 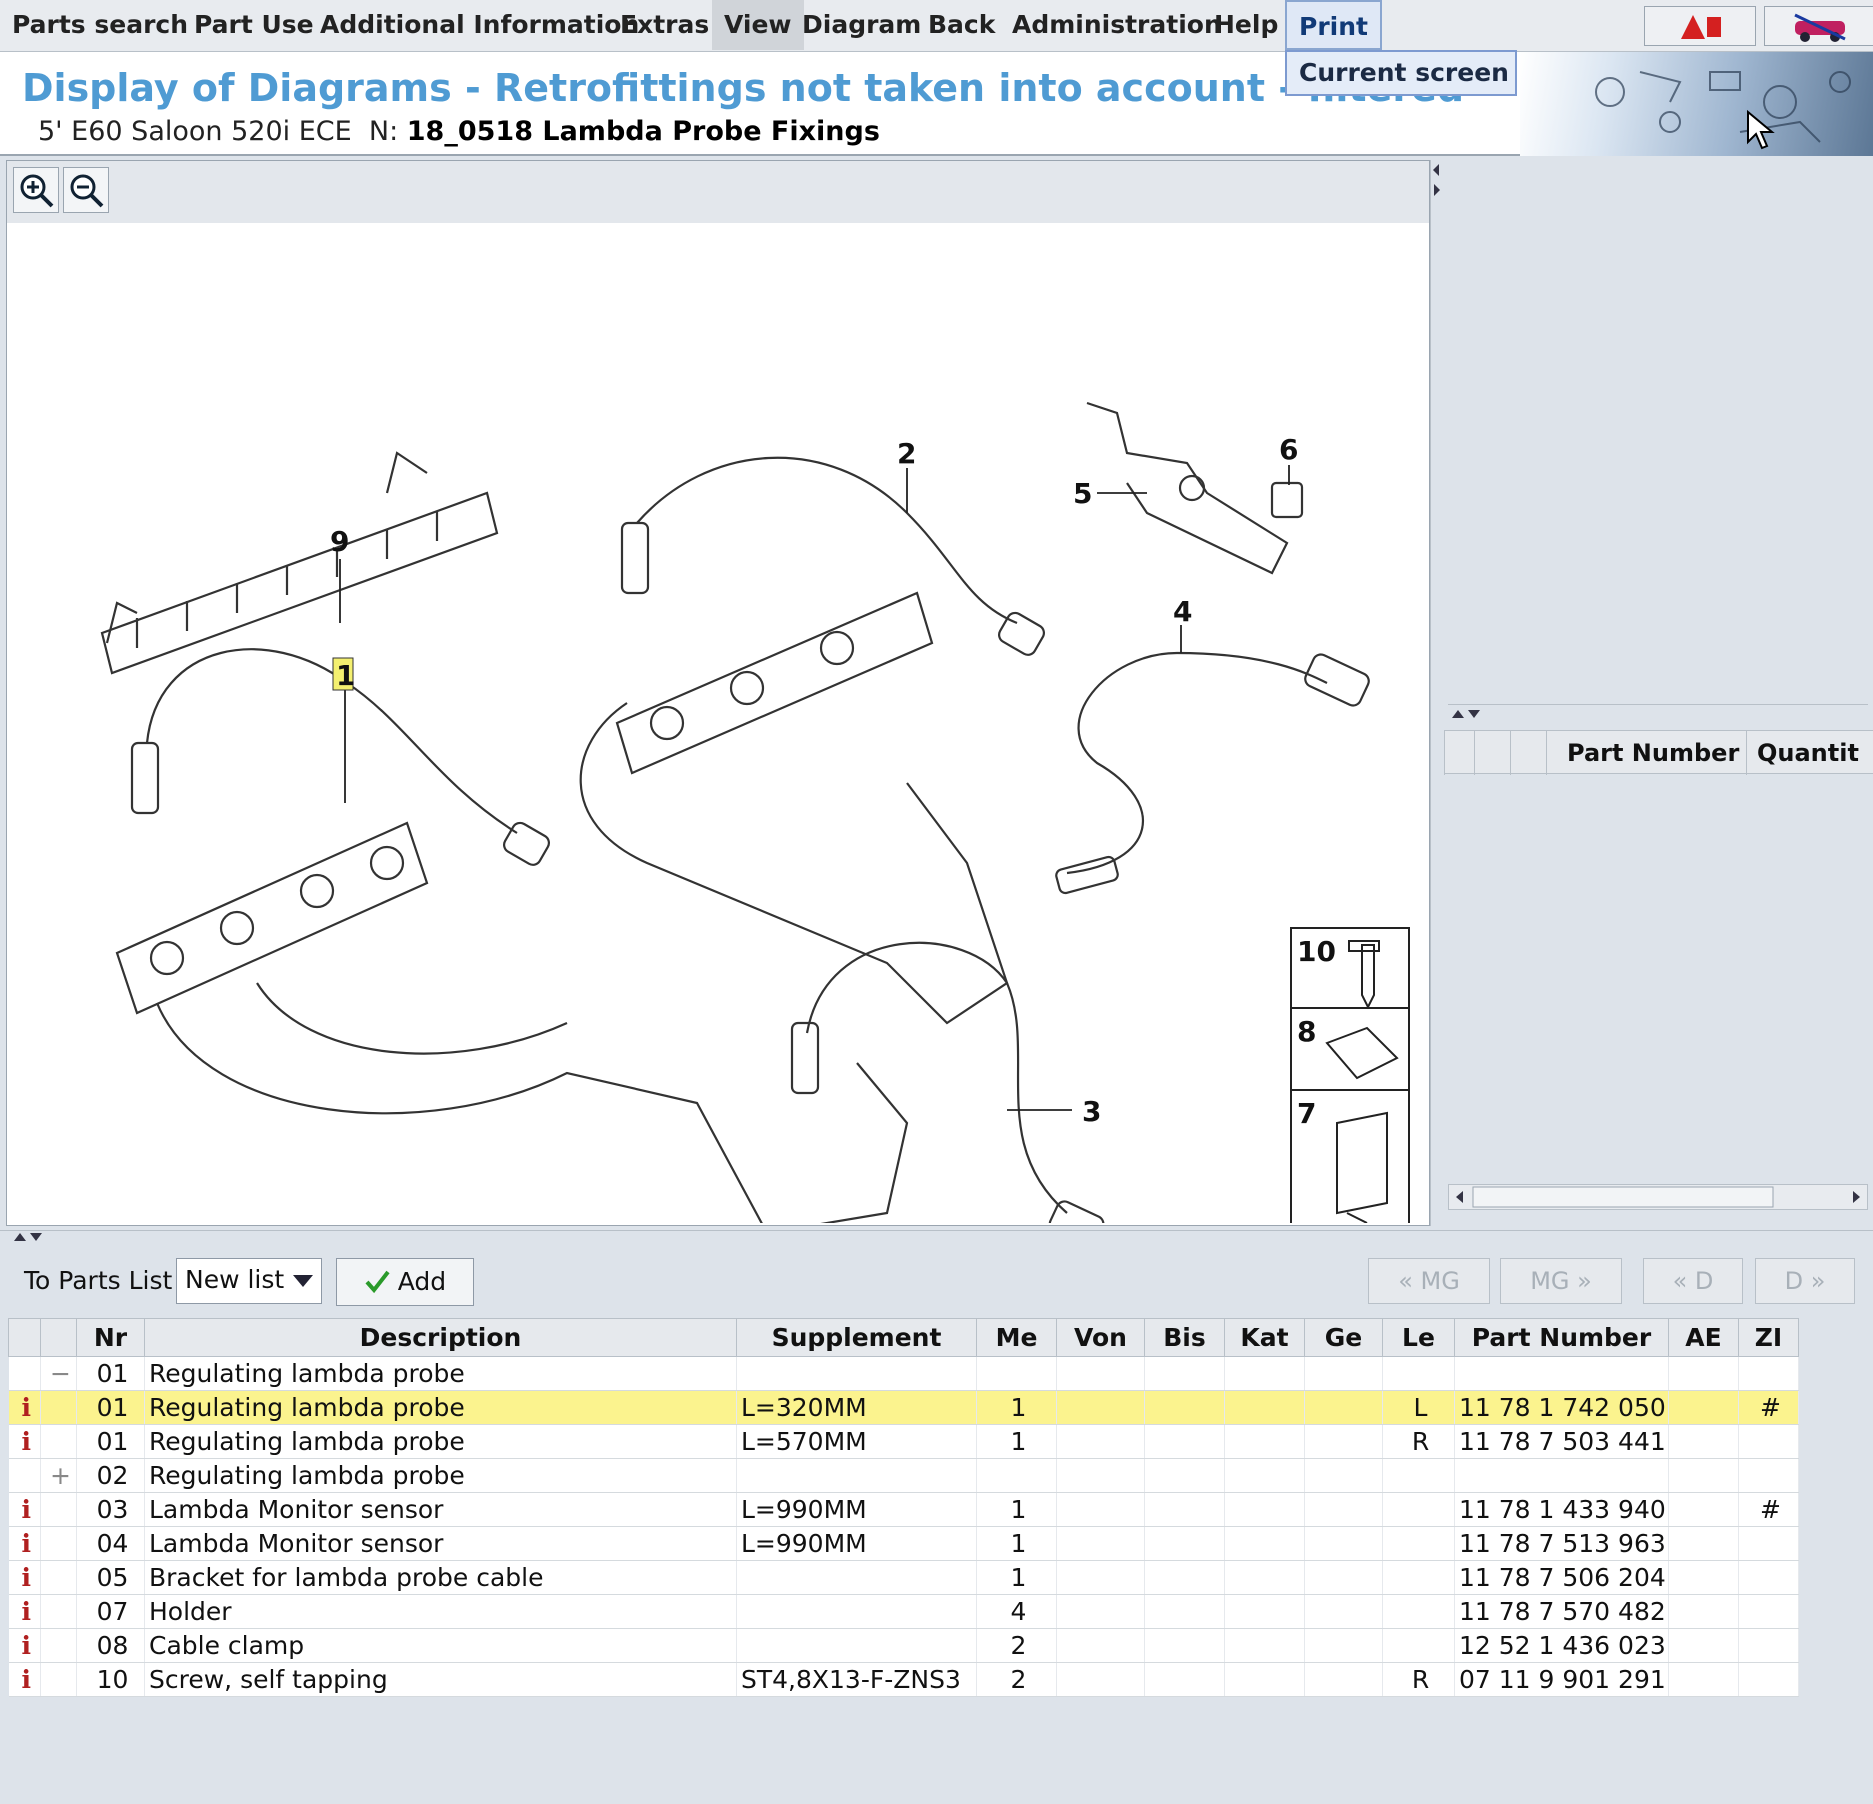 I want to click on warning-flag-button, so click(x=1700, y=26).